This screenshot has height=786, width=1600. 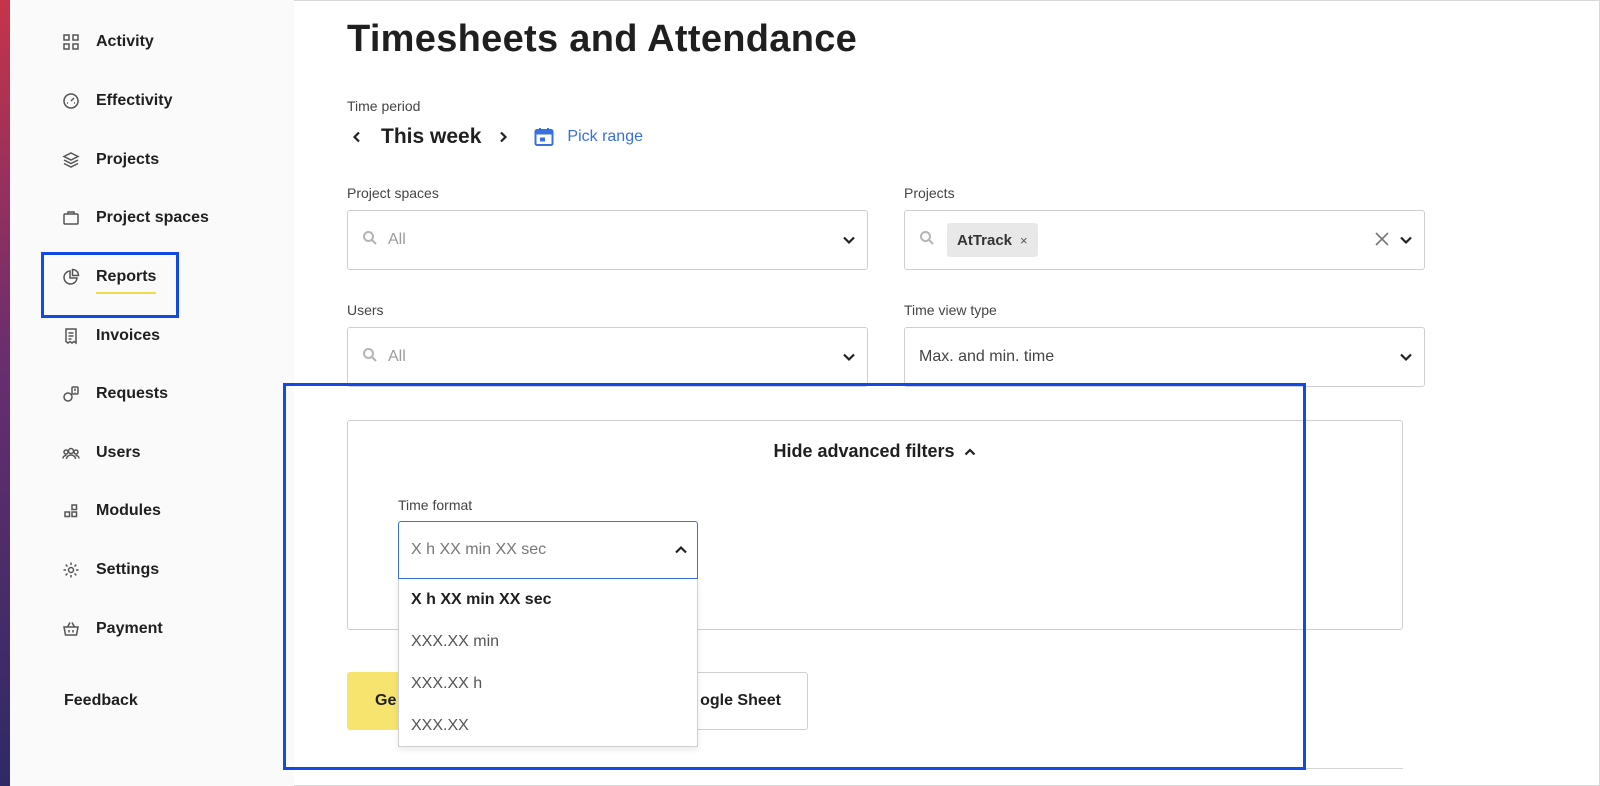 I want to click on time-format-select: X h XX min XX sec, so click(x=548, y=550).